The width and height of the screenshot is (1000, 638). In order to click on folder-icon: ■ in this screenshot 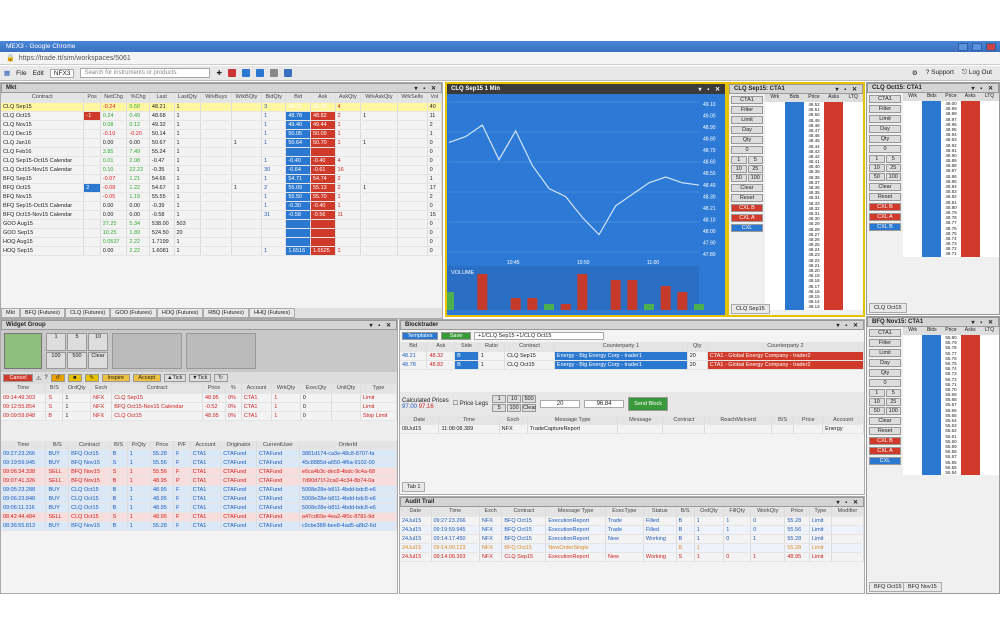, I will do `click(74, 378)`.